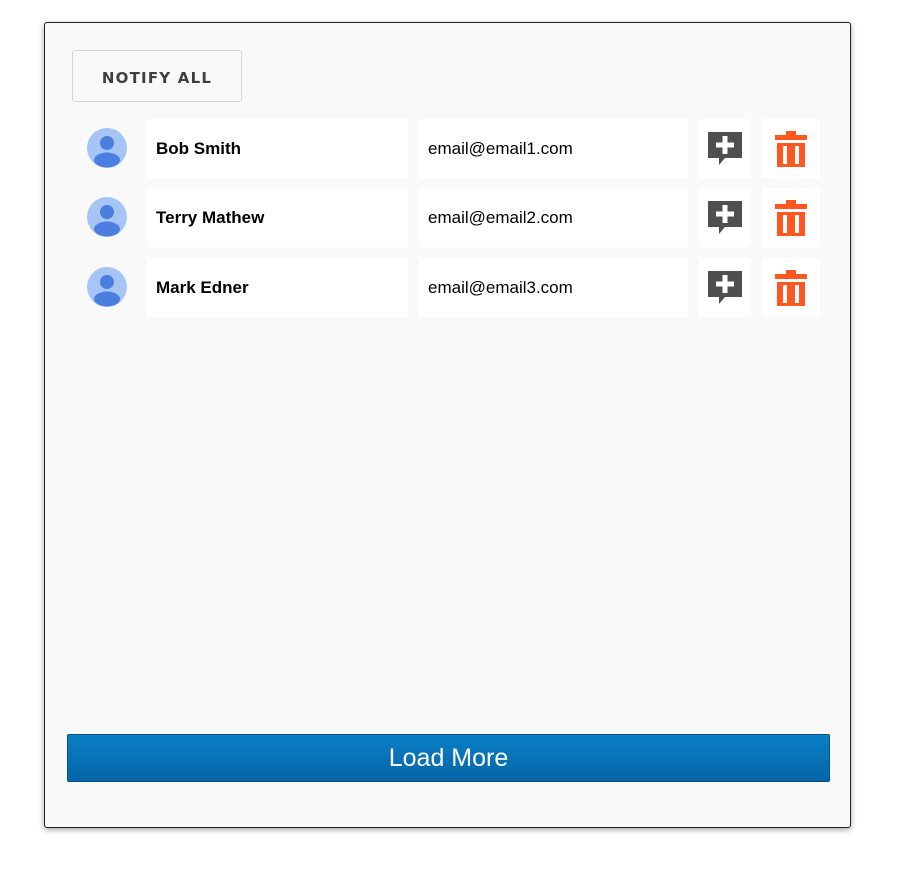  I want to click on contact-name: Mark Edner, so click(277, 287).